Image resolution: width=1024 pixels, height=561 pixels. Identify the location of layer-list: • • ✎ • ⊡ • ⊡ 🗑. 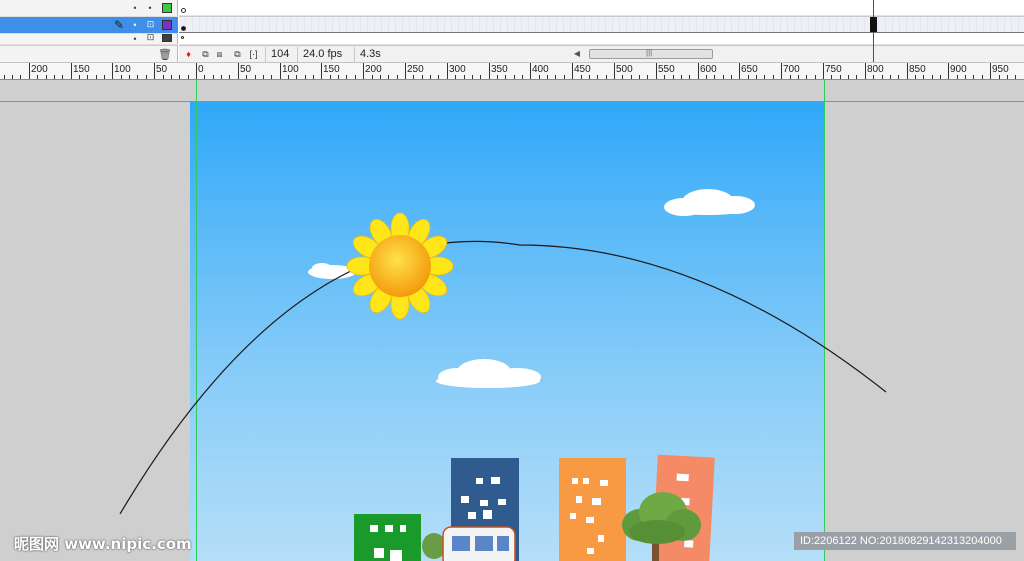
(89, 31).